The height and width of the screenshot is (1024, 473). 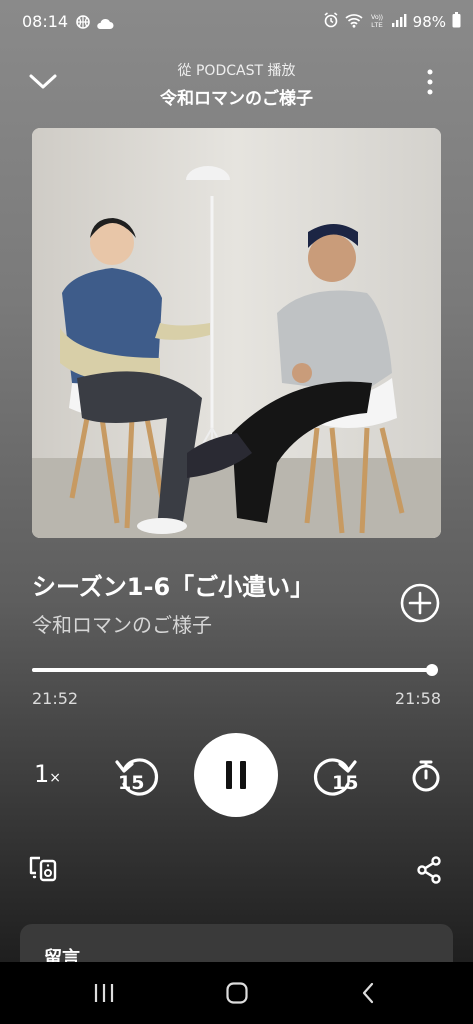 I want to click on cloud-icon, so click(x=105, y=24).